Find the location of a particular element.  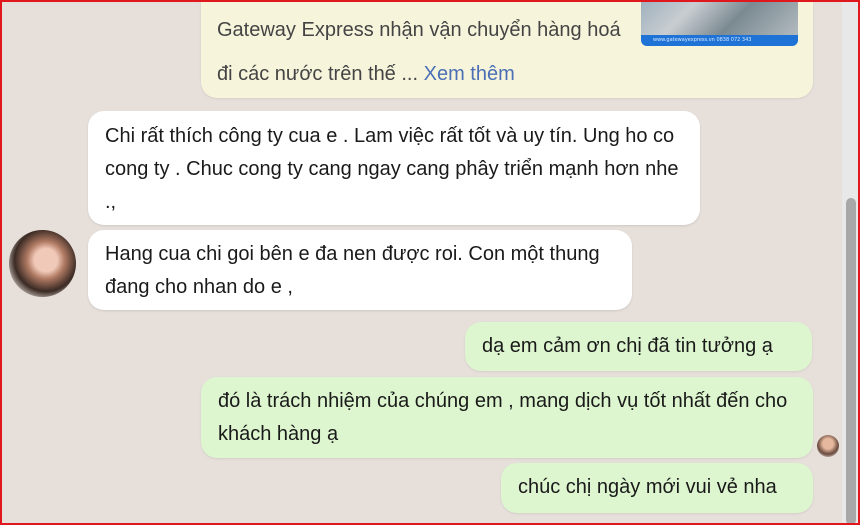

outgoing-message-bubble: chúc chị ngày mới vui vẻ nha is located at coordinates (657, 488).